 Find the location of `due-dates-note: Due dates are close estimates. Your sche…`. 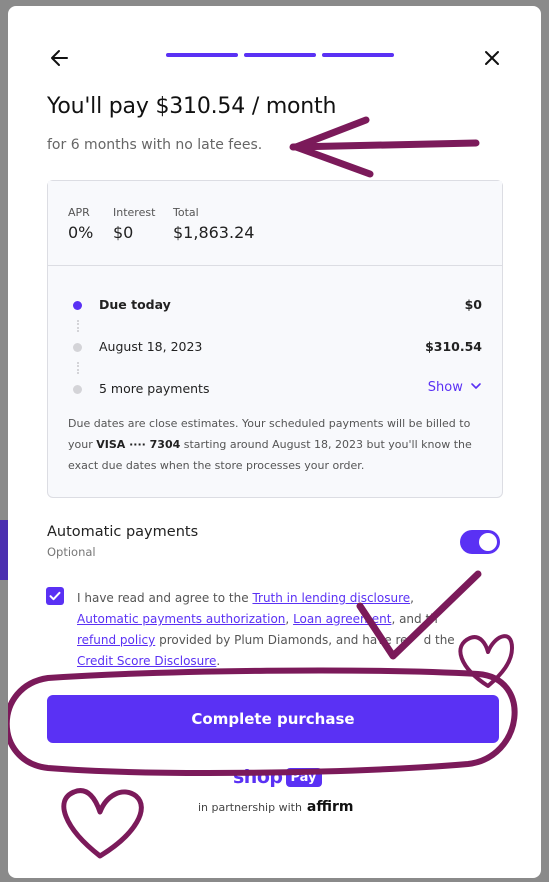

due-dates-note: Due dates are close estimates. Your sche… is located at coordinates (278, 444).